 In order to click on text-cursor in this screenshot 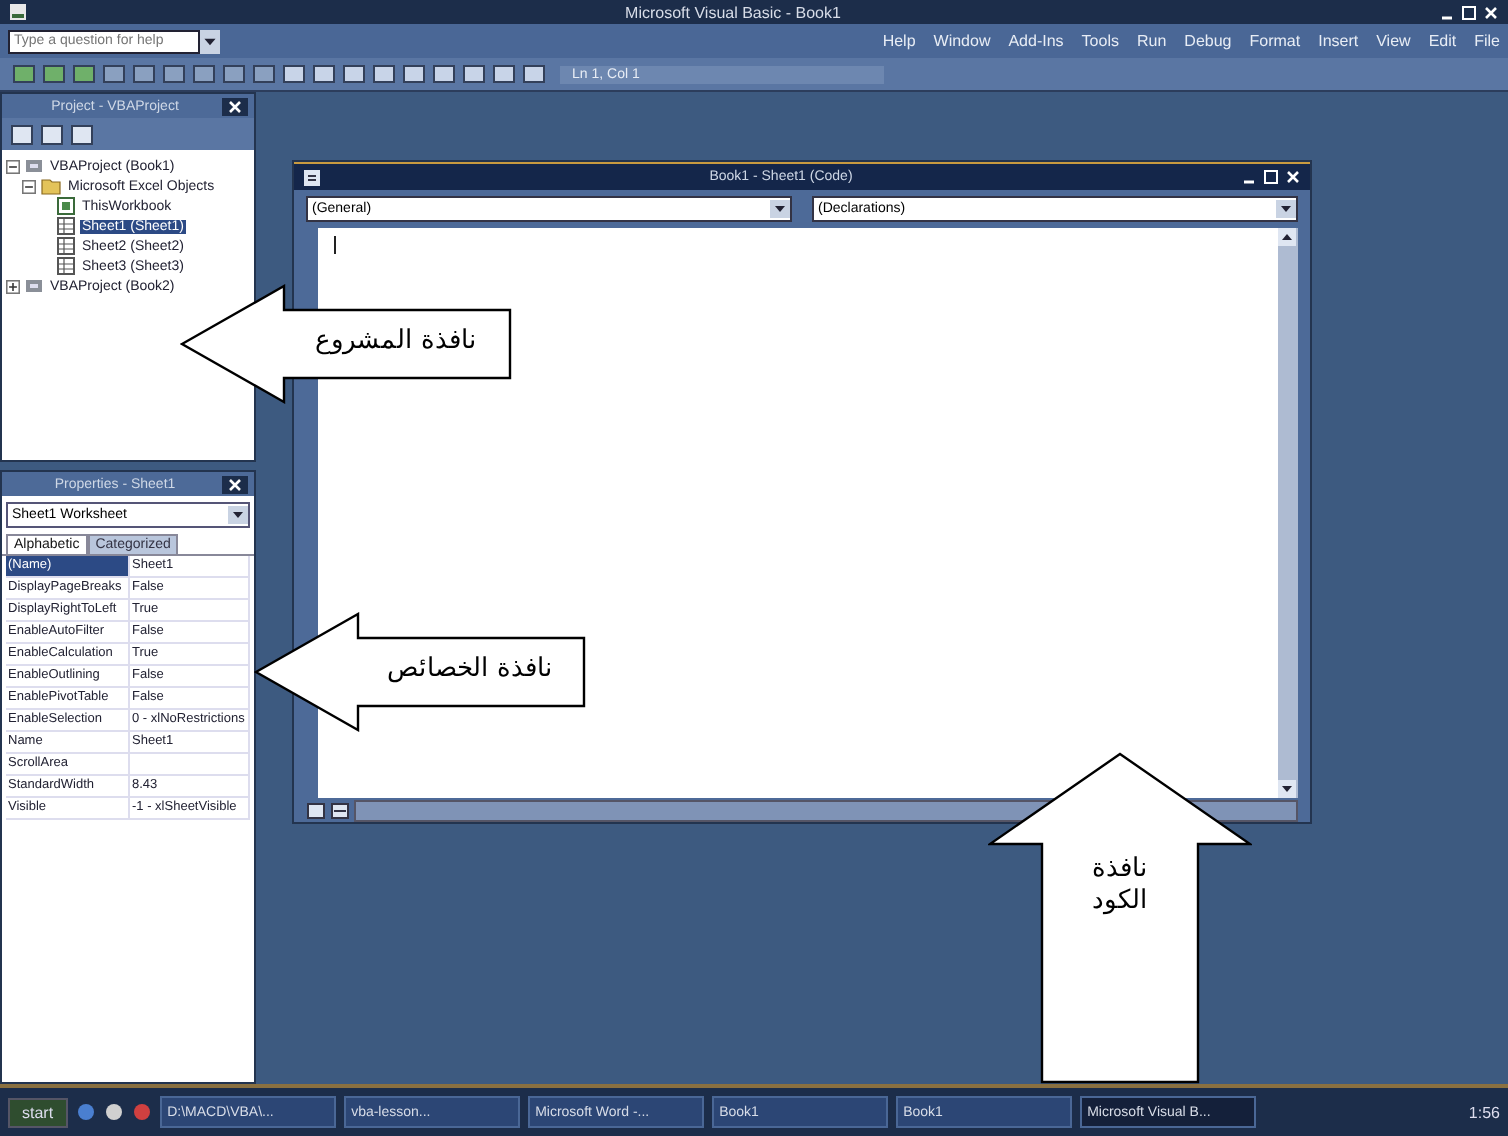, I will do `click(335, 245)`.